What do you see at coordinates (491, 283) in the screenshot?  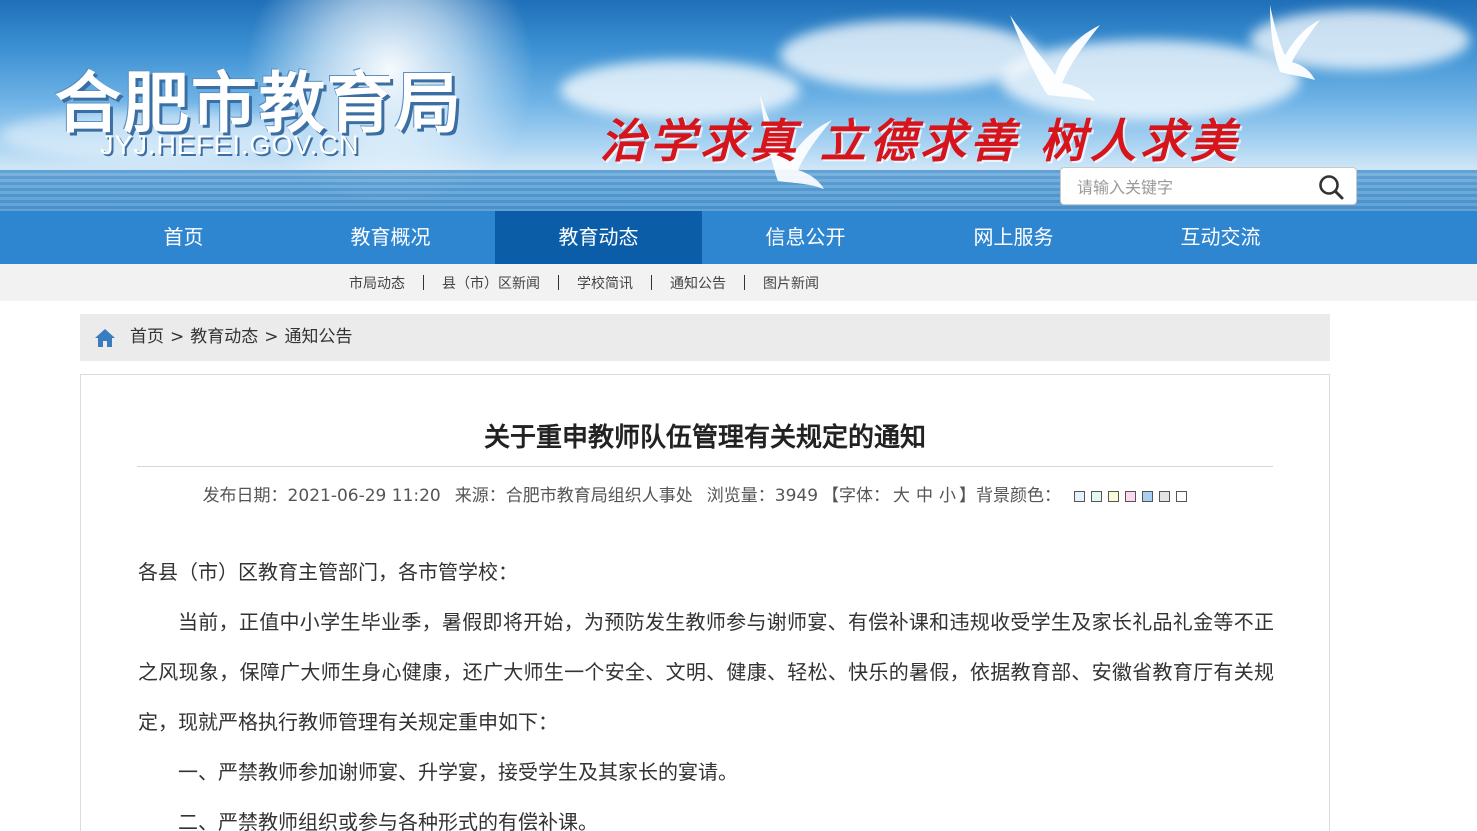 I see `subnav-link-district-news: 县（市）区新闻` at bounding box center [491, 283].